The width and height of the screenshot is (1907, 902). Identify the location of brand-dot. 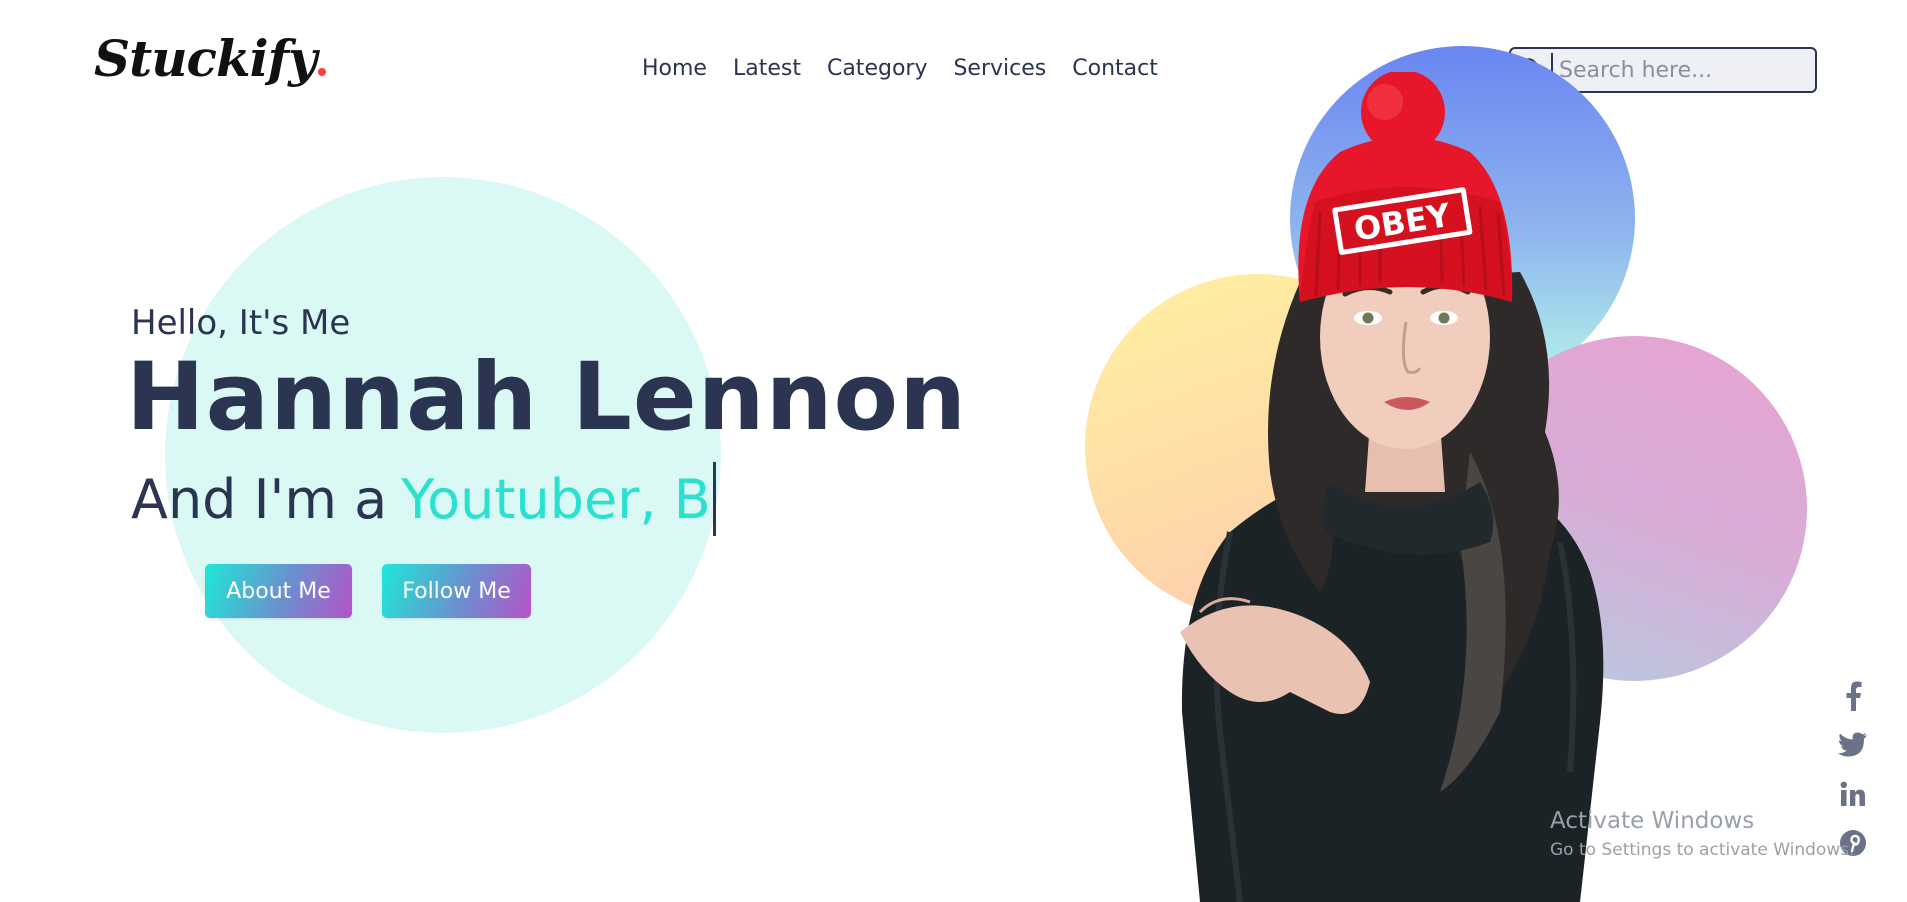
(322, 72).